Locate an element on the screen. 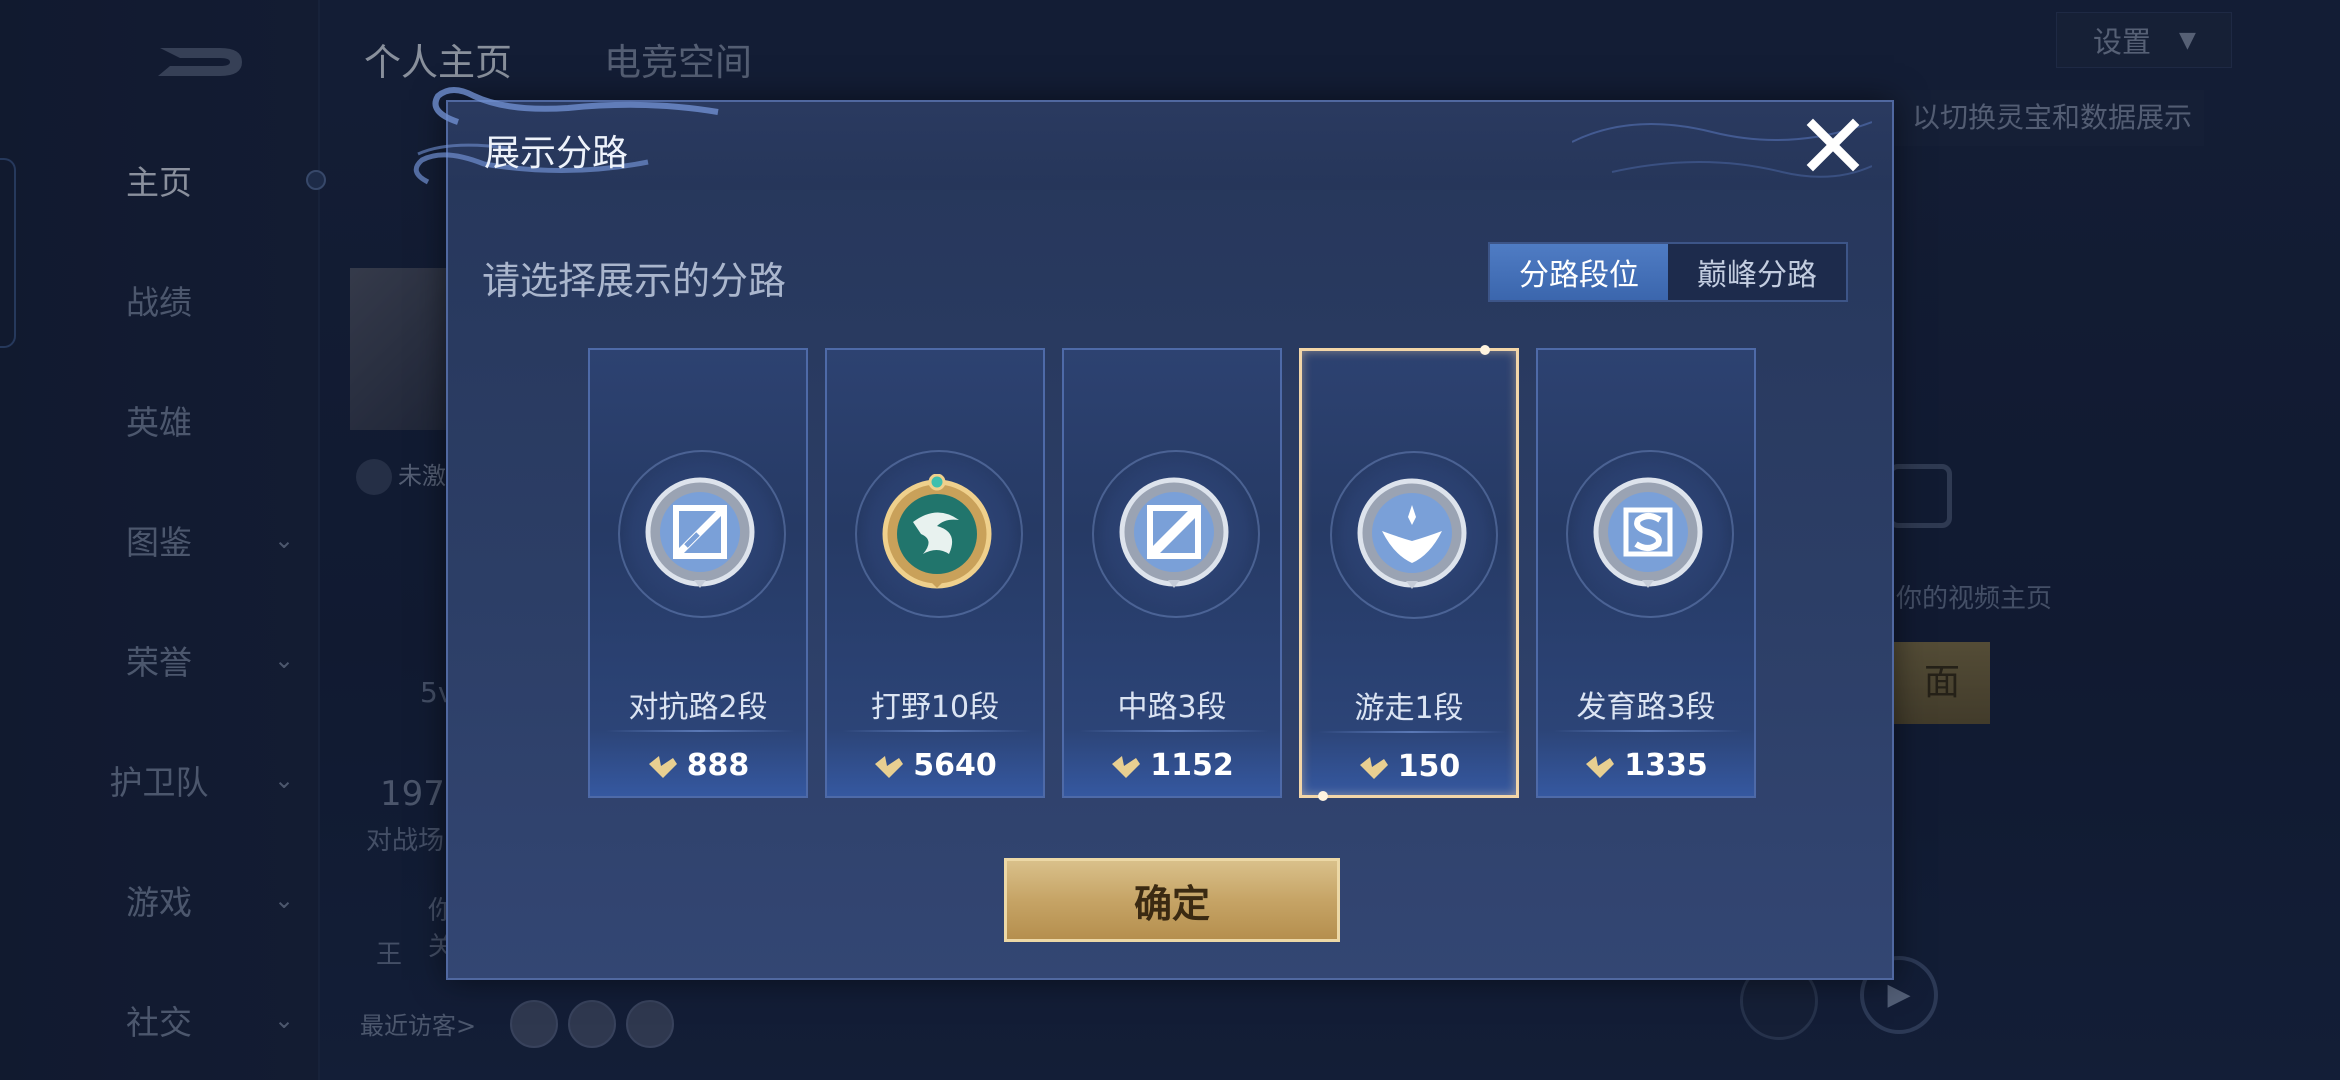 The width and height of the screenshot is (2340, 1080). close-icon is located at coordinates (1833, 145).